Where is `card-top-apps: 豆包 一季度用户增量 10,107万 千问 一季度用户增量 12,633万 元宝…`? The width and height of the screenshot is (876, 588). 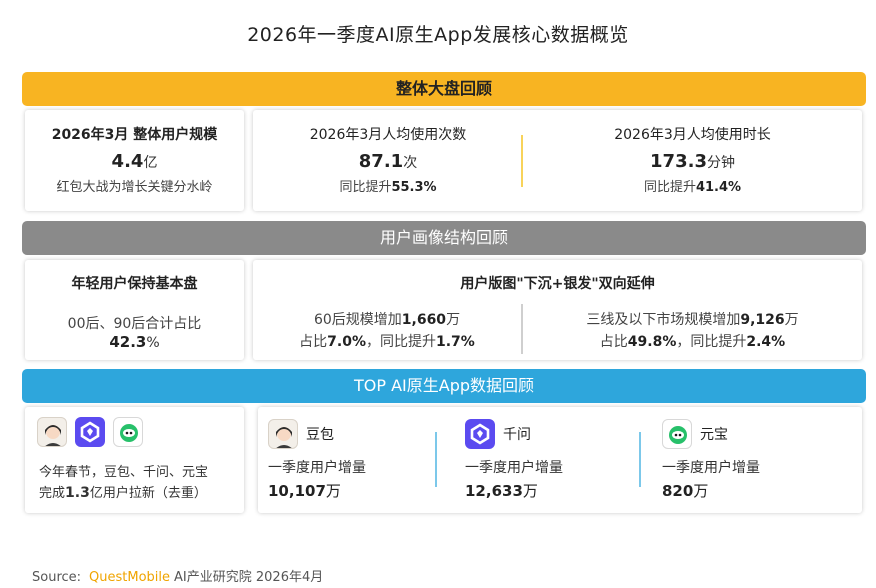
card-top-apps: 豆包 一季度用户增量 10,107万 千问 一季度用户增量 12,633万 元宝… is located at coordinates (560, 460).